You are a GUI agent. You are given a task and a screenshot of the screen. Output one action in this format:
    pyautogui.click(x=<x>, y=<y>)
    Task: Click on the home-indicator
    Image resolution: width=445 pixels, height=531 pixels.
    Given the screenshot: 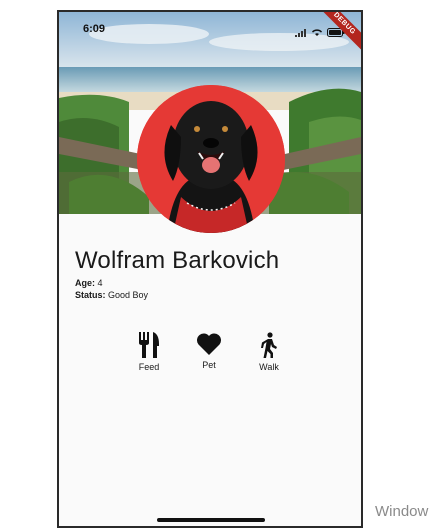 What is the action you would take?
    pyautogui.click(x=211, y=520)
    